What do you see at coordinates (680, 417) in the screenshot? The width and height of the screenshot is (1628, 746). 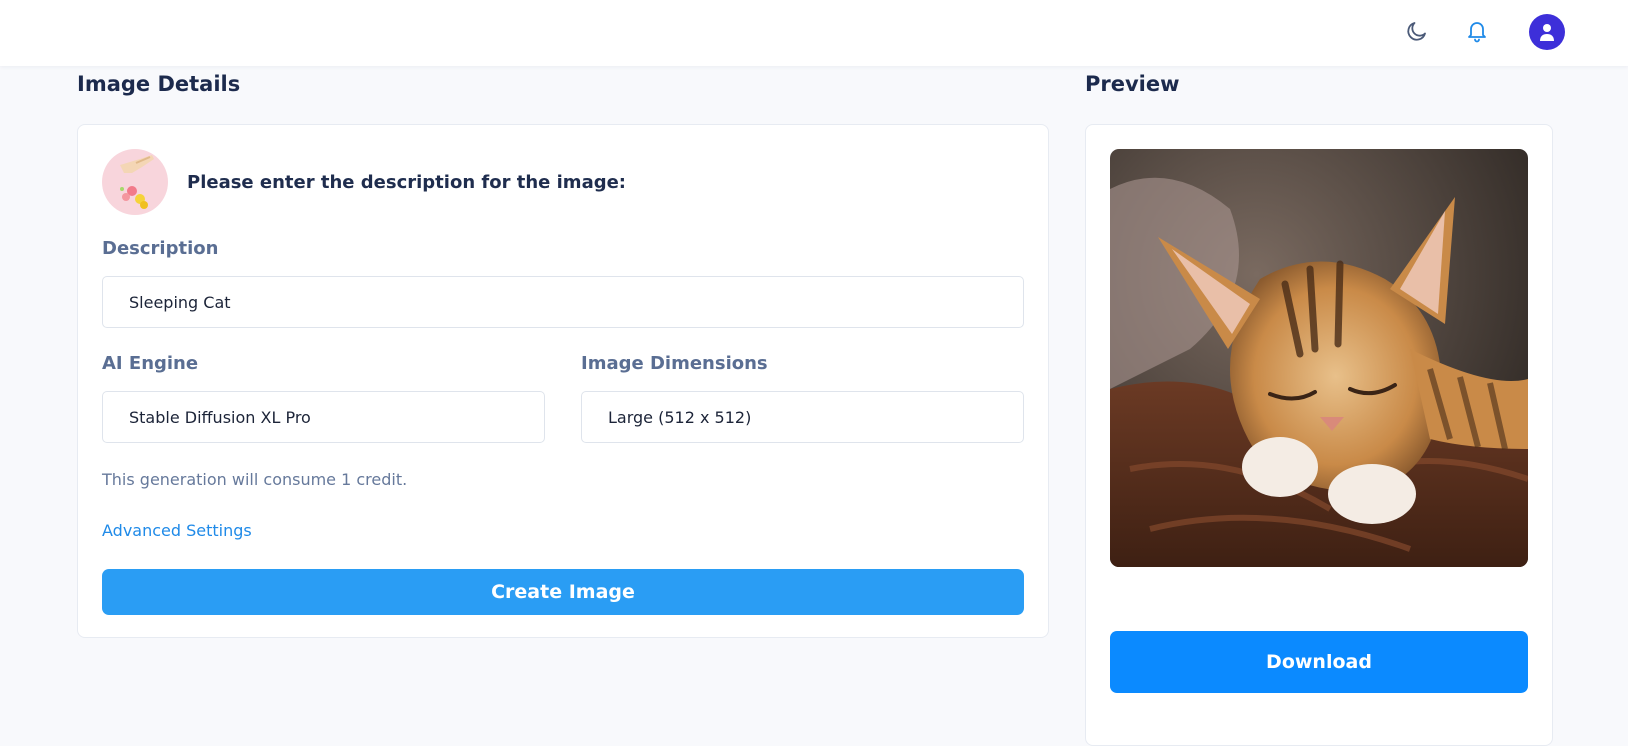 I see `image-dimensions-value: Large (512 x 512)` at bounding box center [680, 417].